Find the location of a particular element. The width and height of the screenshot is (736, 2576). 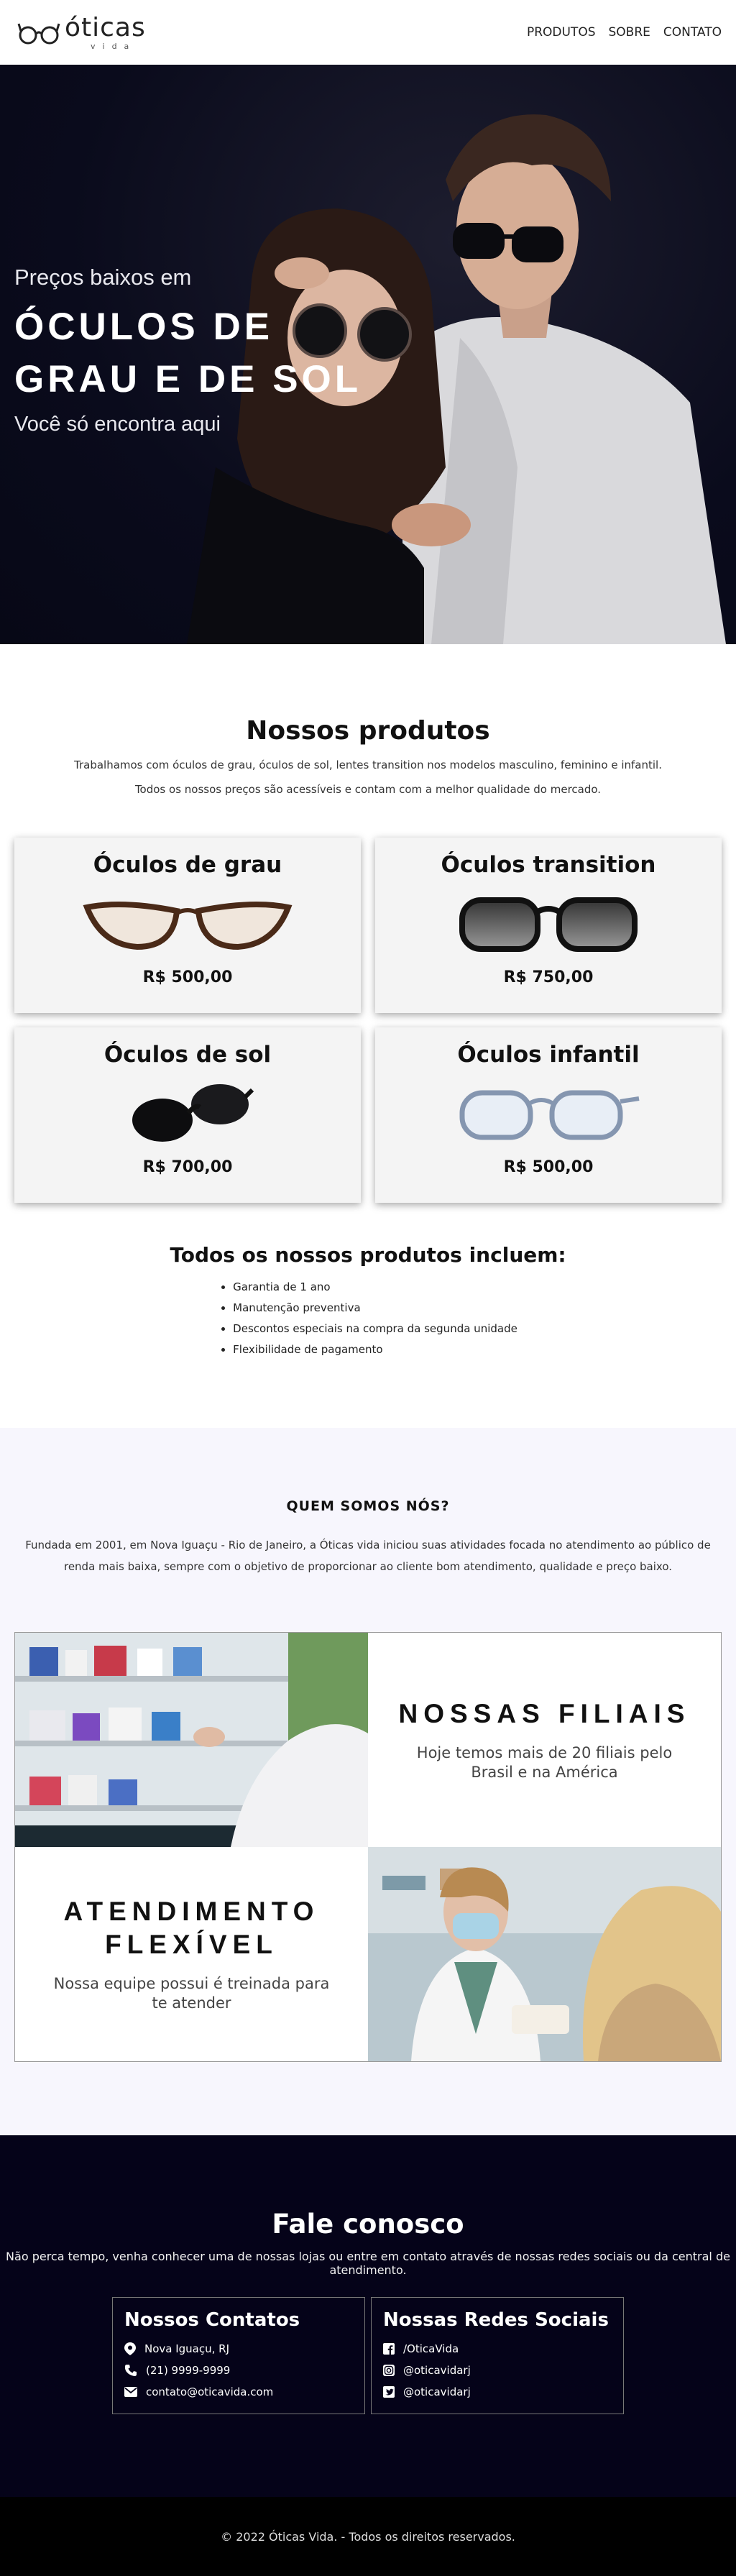

product-card: Óculos de grau R$ 500,00 is located at coordinates (187, 925).